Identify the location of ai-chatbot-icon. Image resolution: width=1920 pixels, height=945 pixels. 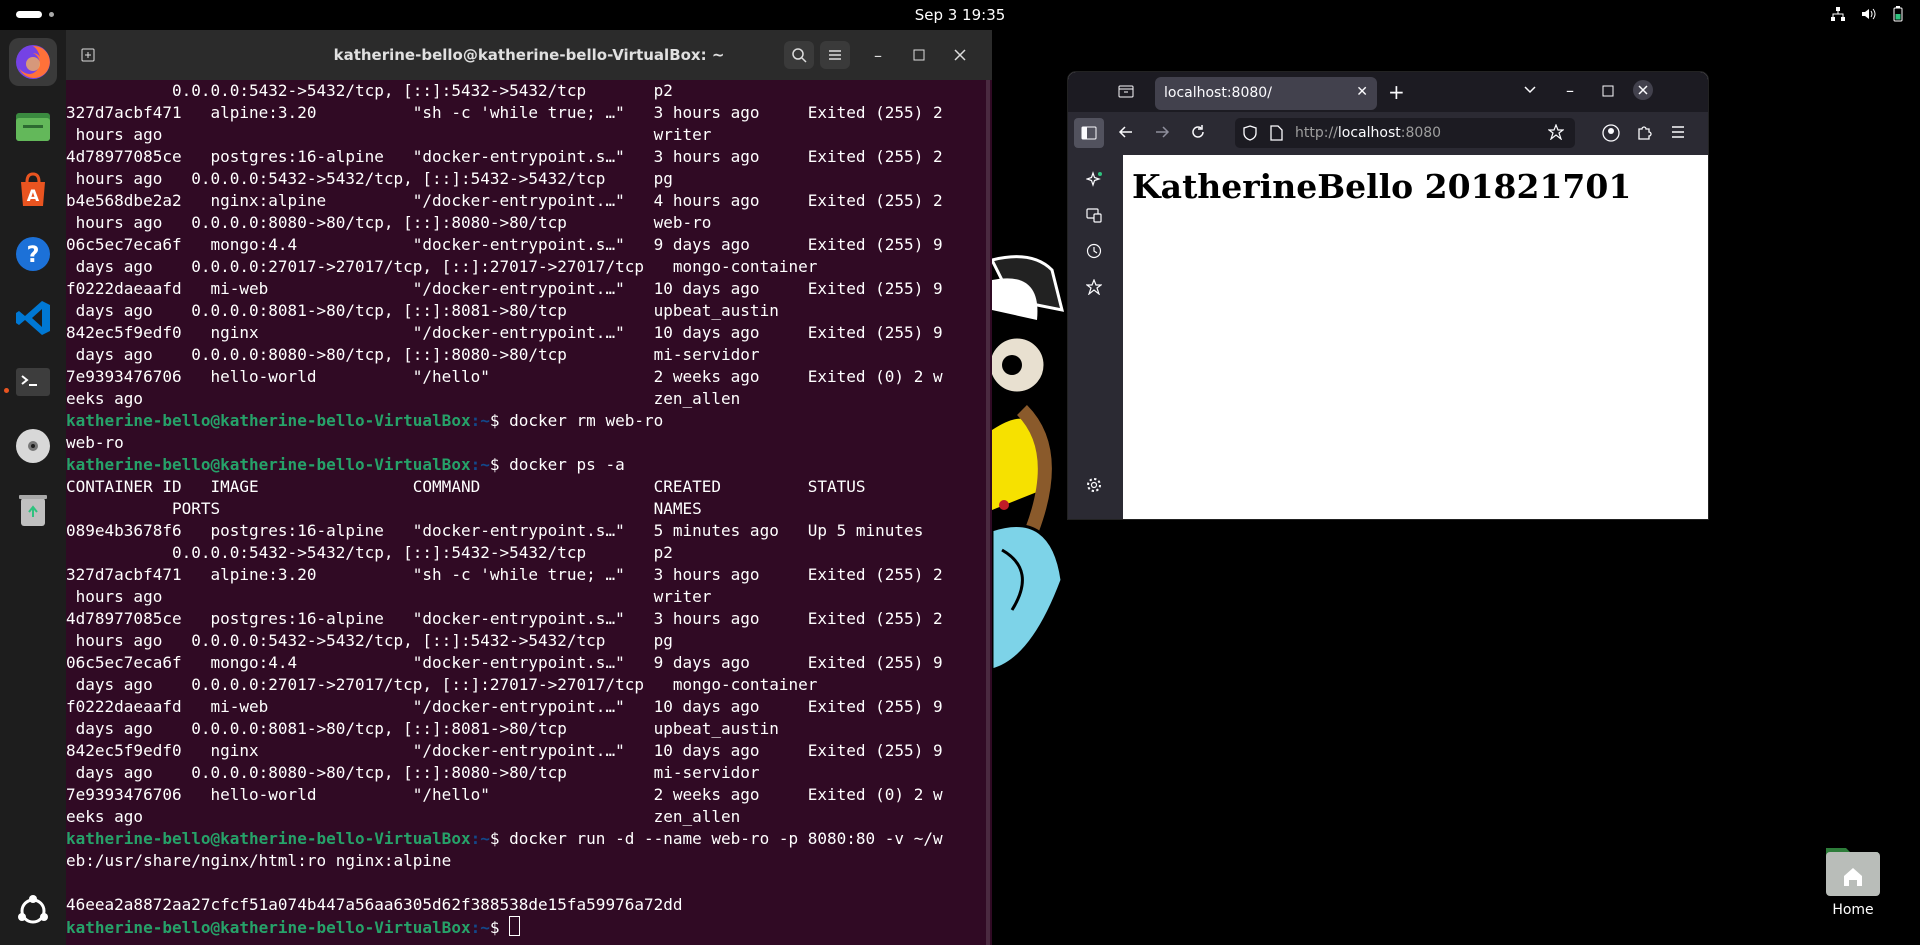
(1094, 182).